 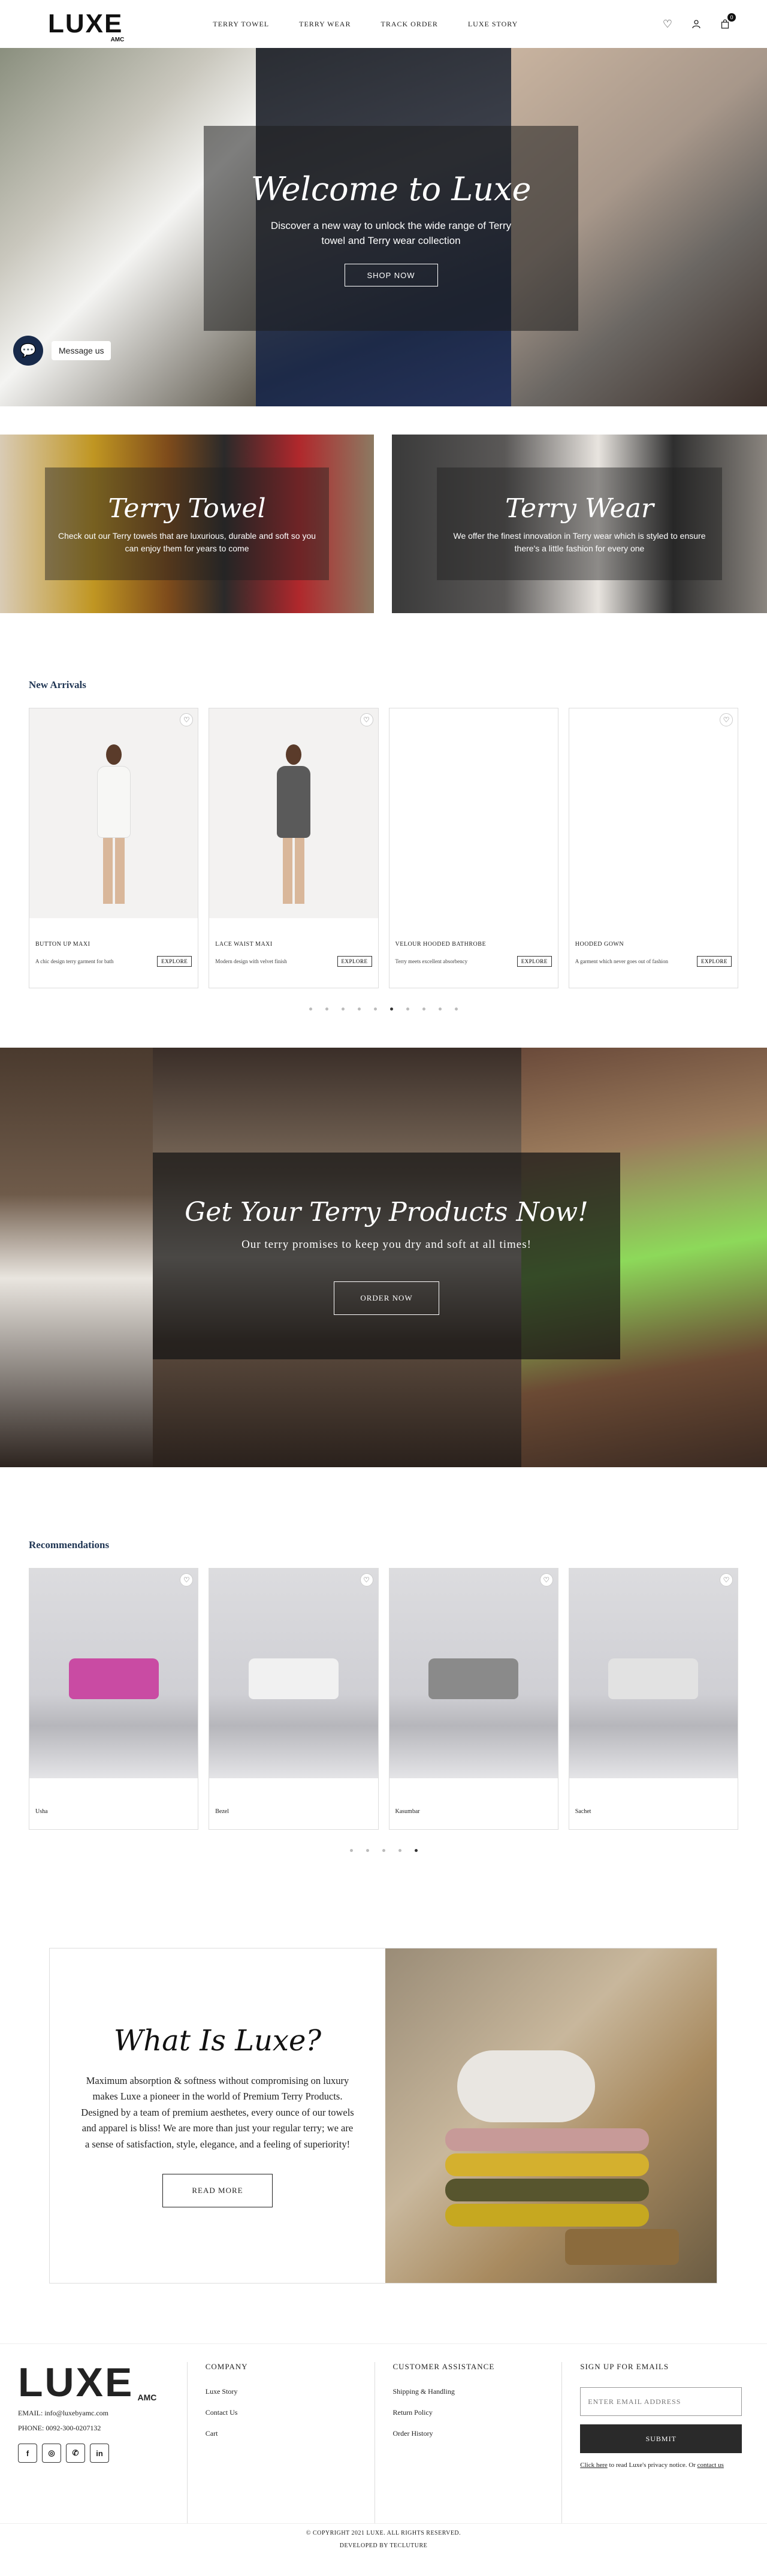 I want to click on product-card: ♡ Kasumbar, so click(x=473, y=1699).